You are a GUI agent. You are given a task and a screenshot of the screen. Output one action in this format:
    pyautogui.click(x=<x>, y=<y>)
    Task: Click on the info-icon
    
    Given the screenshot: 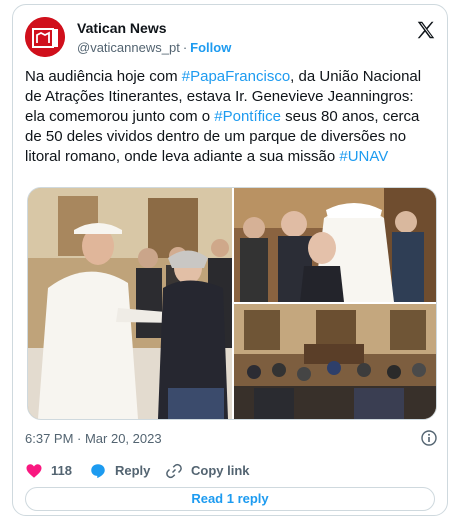 What is the action you would take?
    pyautogui.click(x=429, y=438)
    